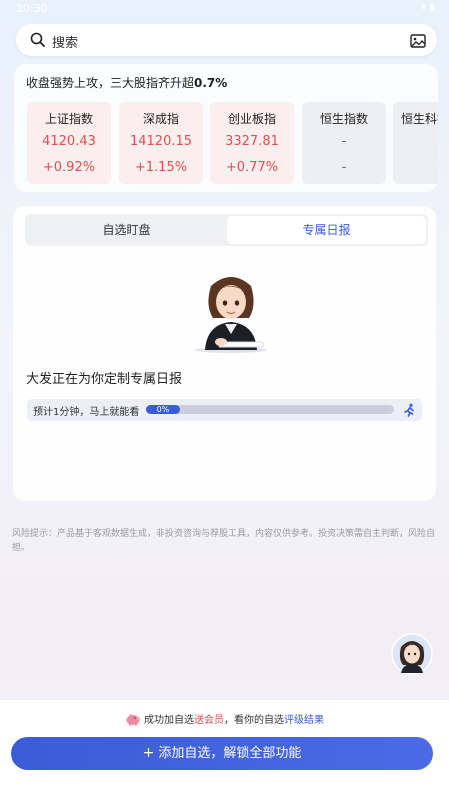  I want to click on promo-text: 成功加自选送会员，看你的自选评级结果, so click(224, 720).